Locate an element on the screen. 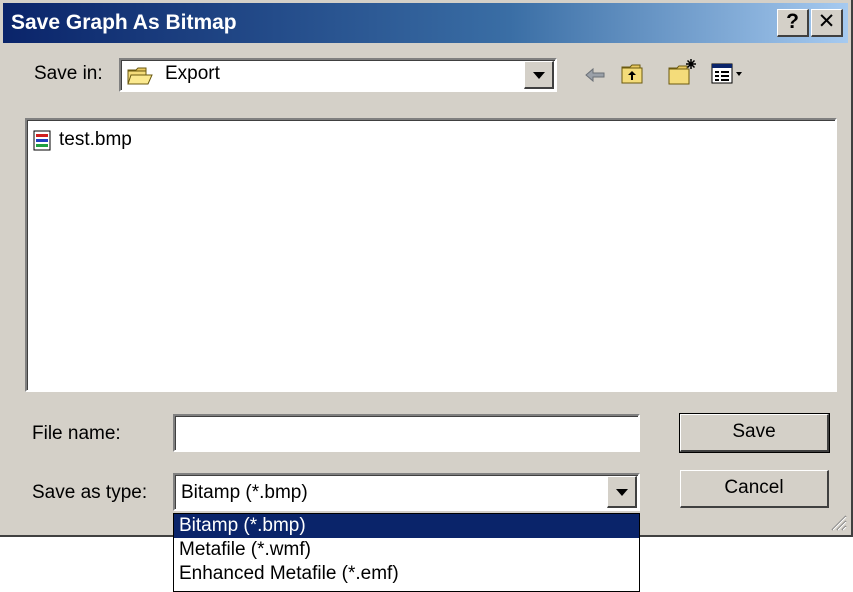  view-menu-icon is located at coordinates (728, 74).